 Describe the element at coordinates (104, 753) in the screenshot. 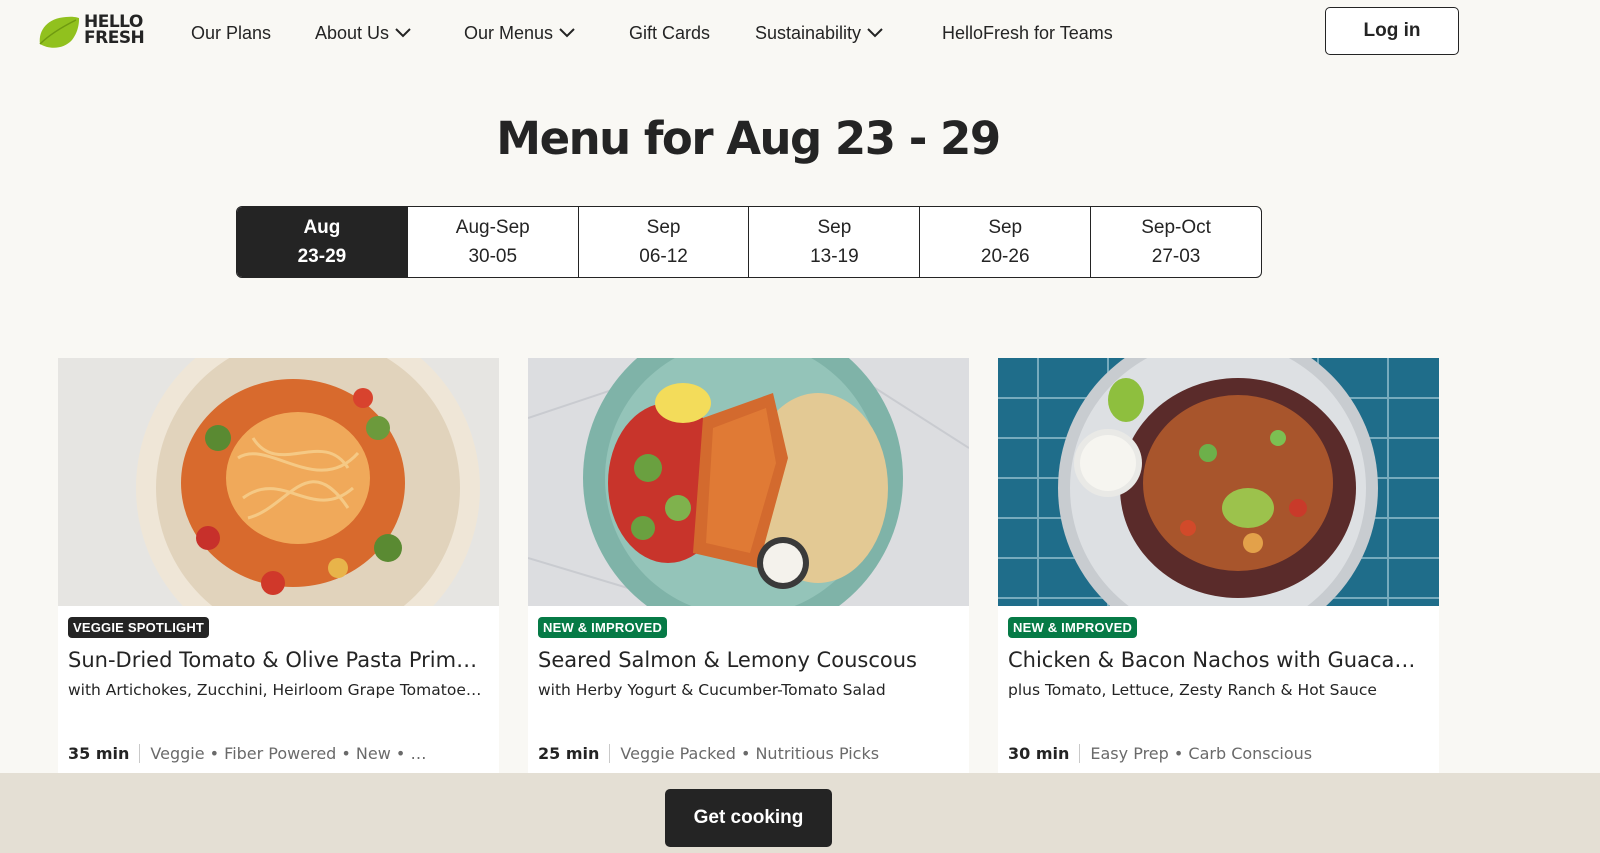

I see `recipe-time: 35 min` at that location.